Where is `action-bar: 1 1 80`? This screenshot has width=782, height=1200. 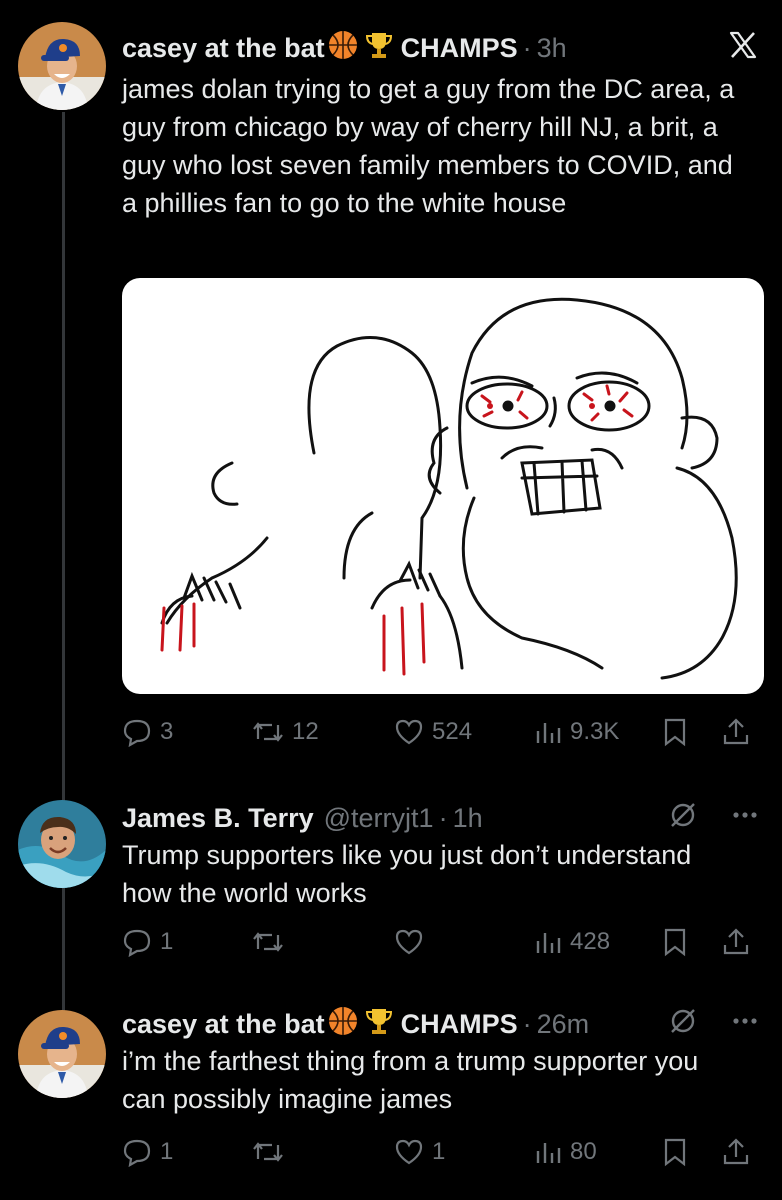 action-bar: 1 1 80 is located at coordinates (440, 1152).